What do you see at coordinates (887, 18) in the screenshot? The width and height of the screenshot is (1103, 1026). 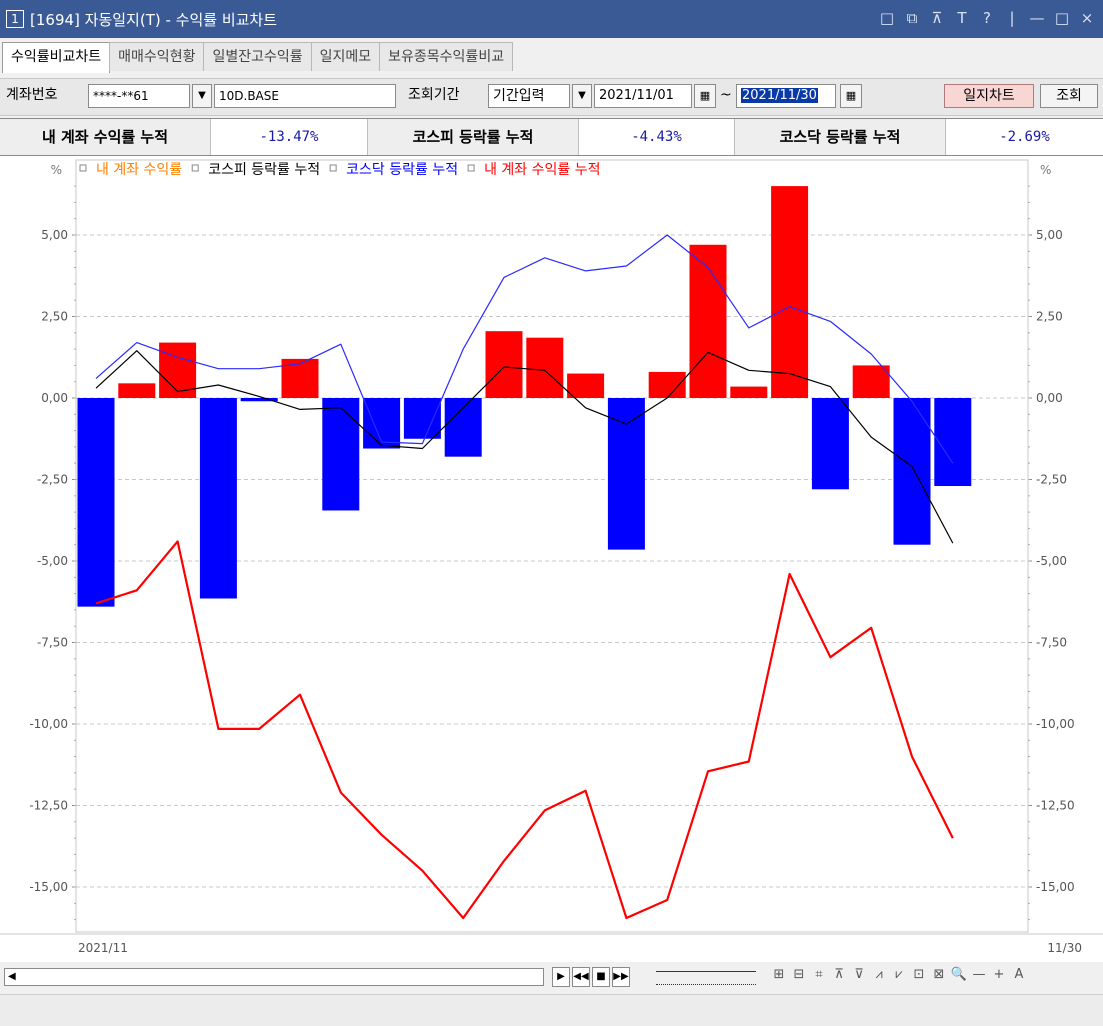 I see `restore-icon: □` at bounding box center [887, 18].